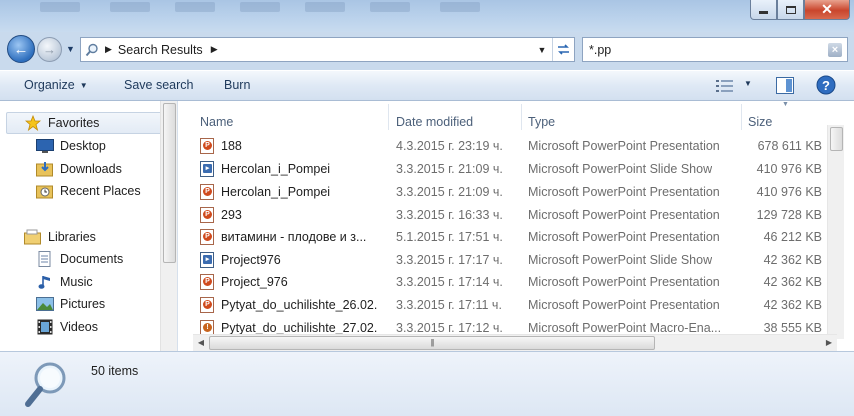 The image size is (854, 416). I want to click on nav-downloads-label: Downloads, so click(91, 169).